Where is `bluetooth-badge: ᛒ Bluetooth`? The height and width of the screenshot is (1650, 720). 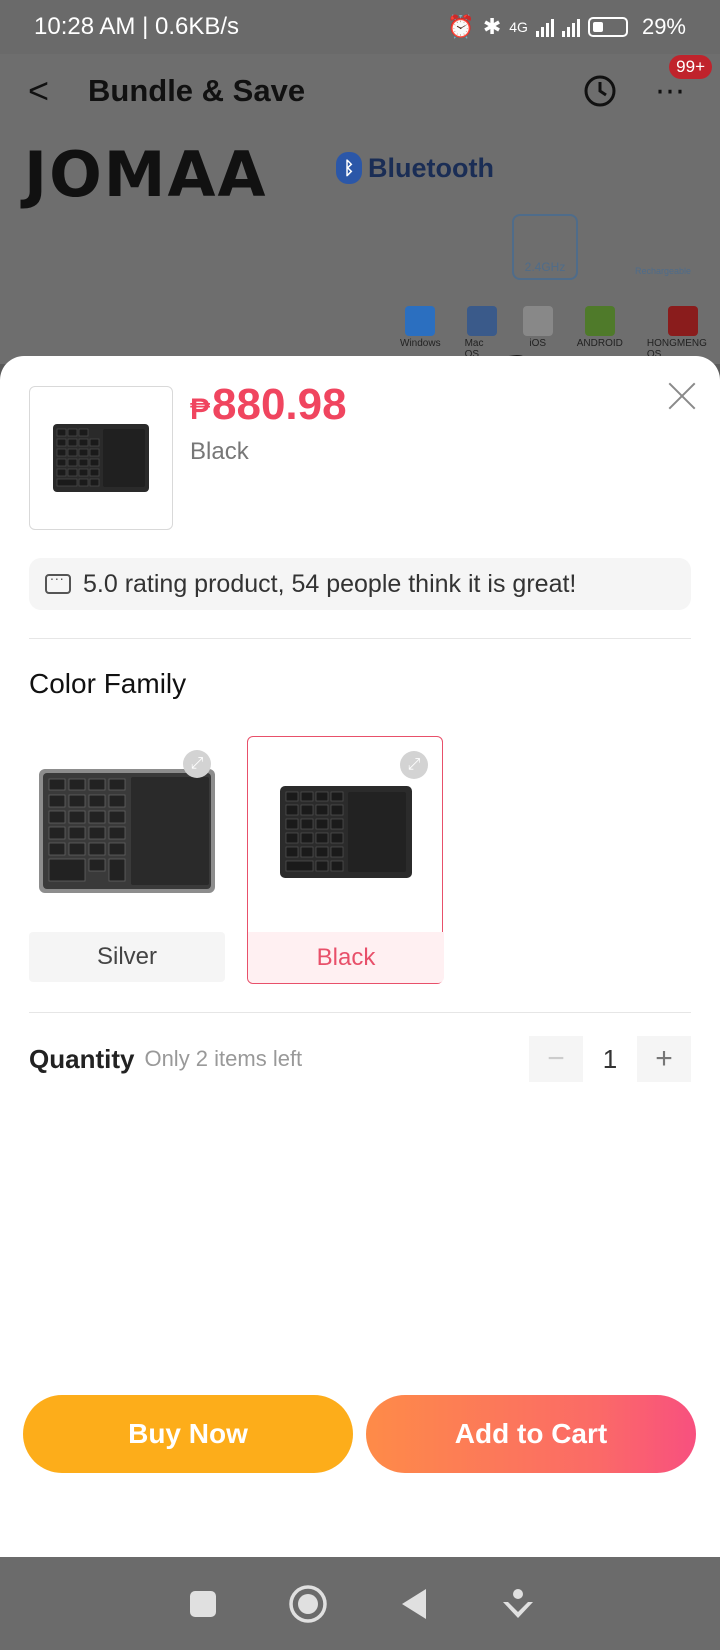 bluetooth-badge: ᛒ Bluetooth is located at coordinates (415, 168).